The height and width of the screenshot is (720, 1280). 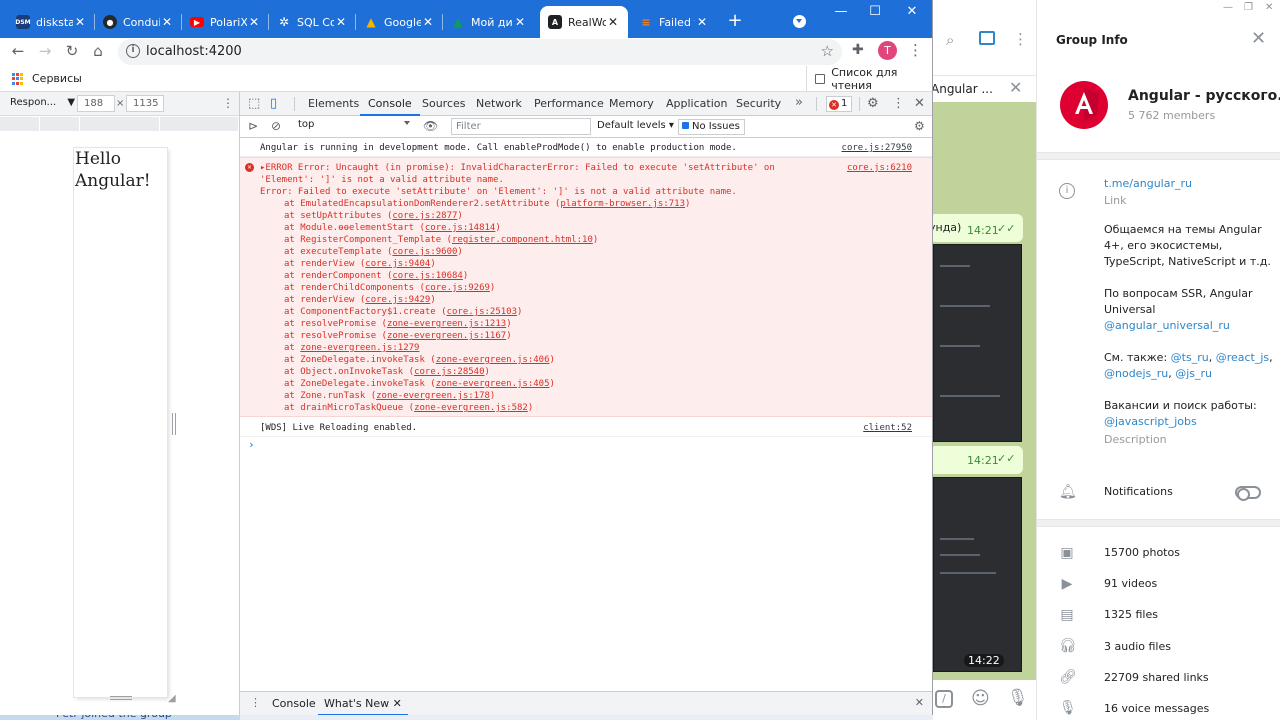 I want to click on stack-location-link: core.js:9429, so click(x=397, y=300).